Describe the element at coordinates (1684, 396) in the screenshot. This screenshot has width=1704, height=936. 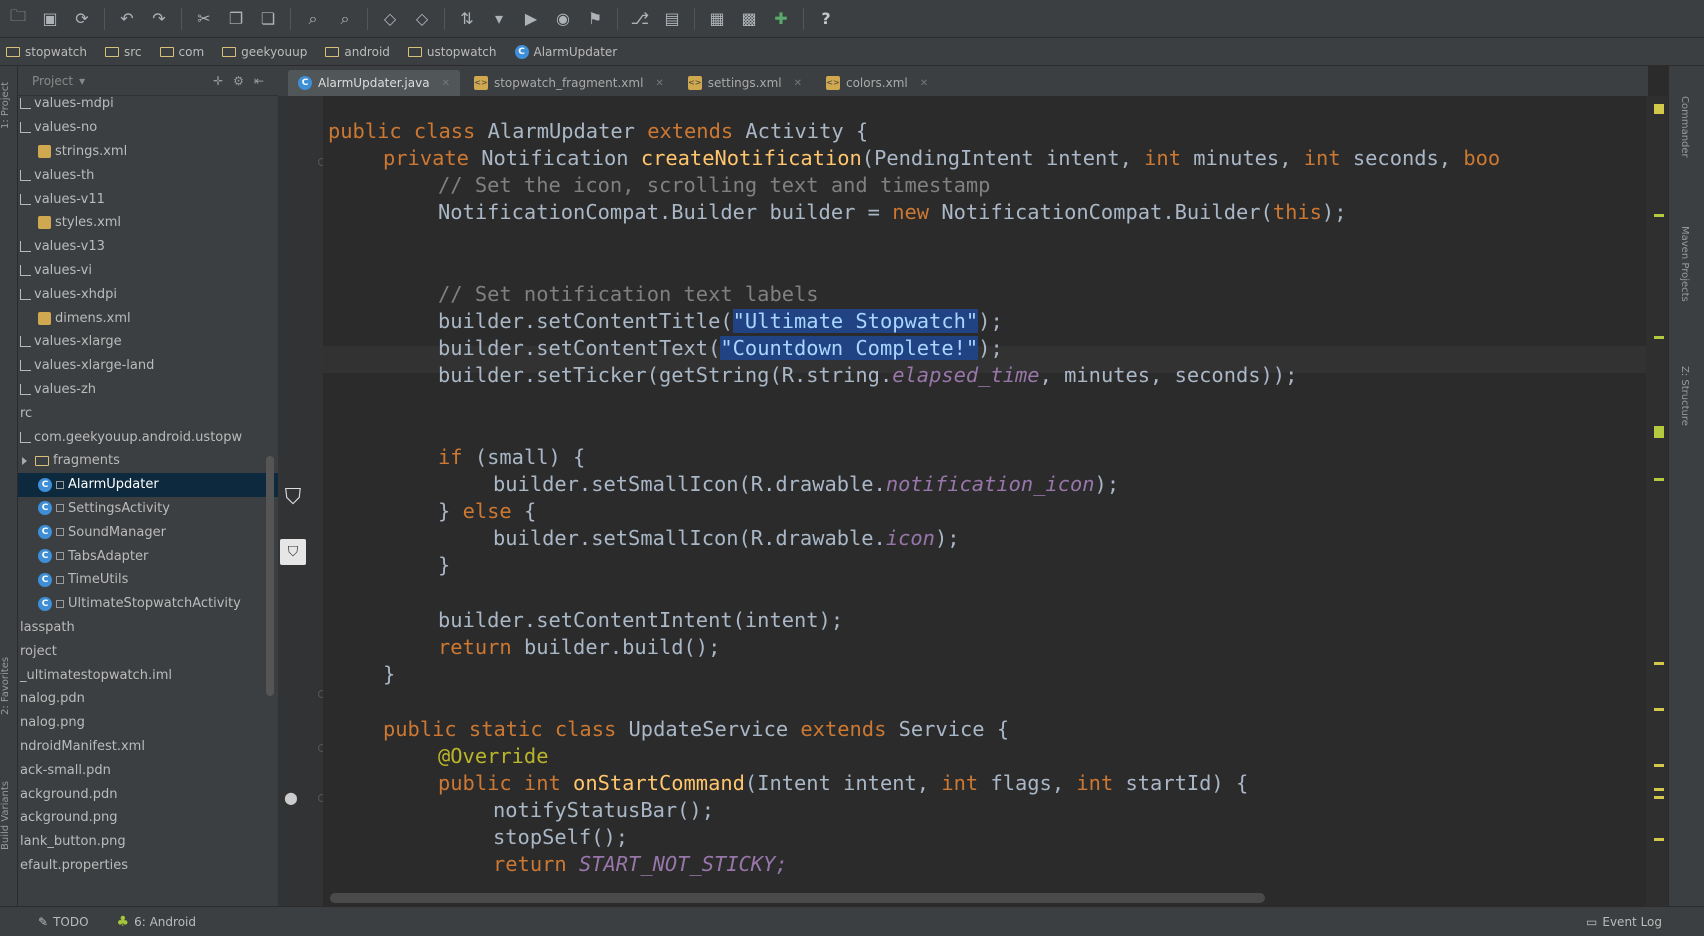
I see `structure-tool-tab: Z: Structure` at that location.